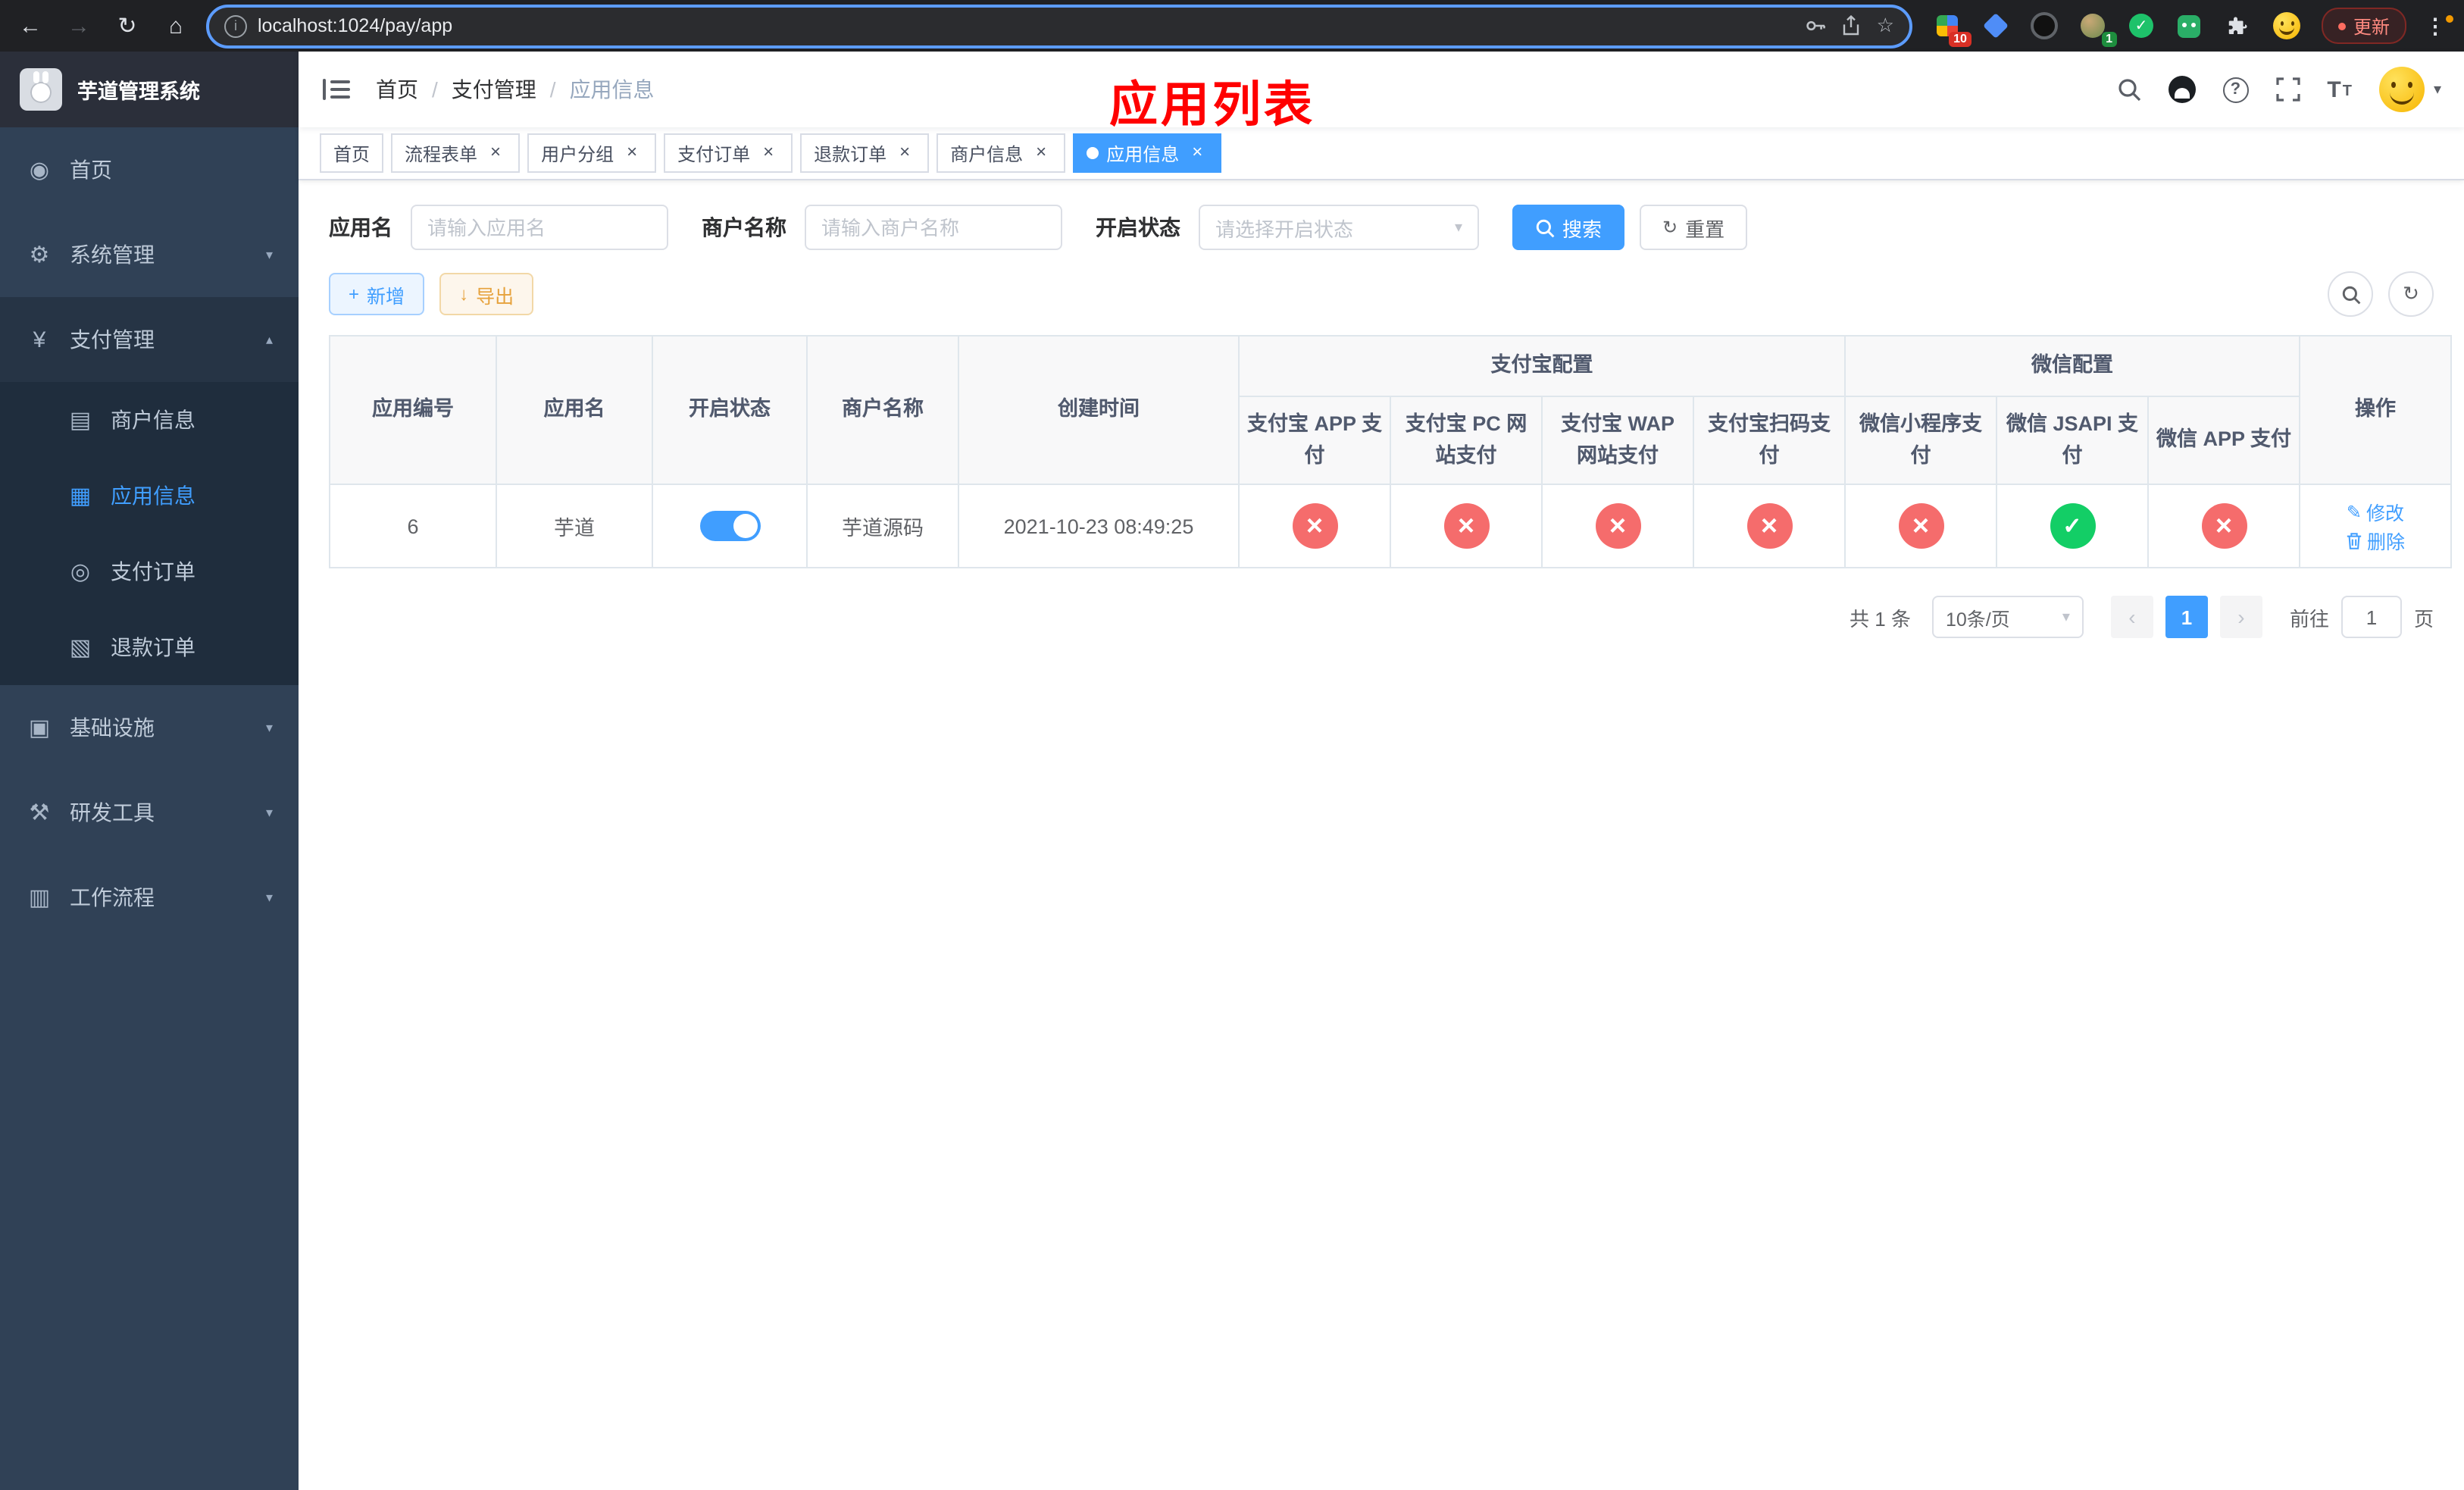 This screenshot has height=1490, width=2464. I want to click on browser-reload-icon: ↻, so click(127, 26).